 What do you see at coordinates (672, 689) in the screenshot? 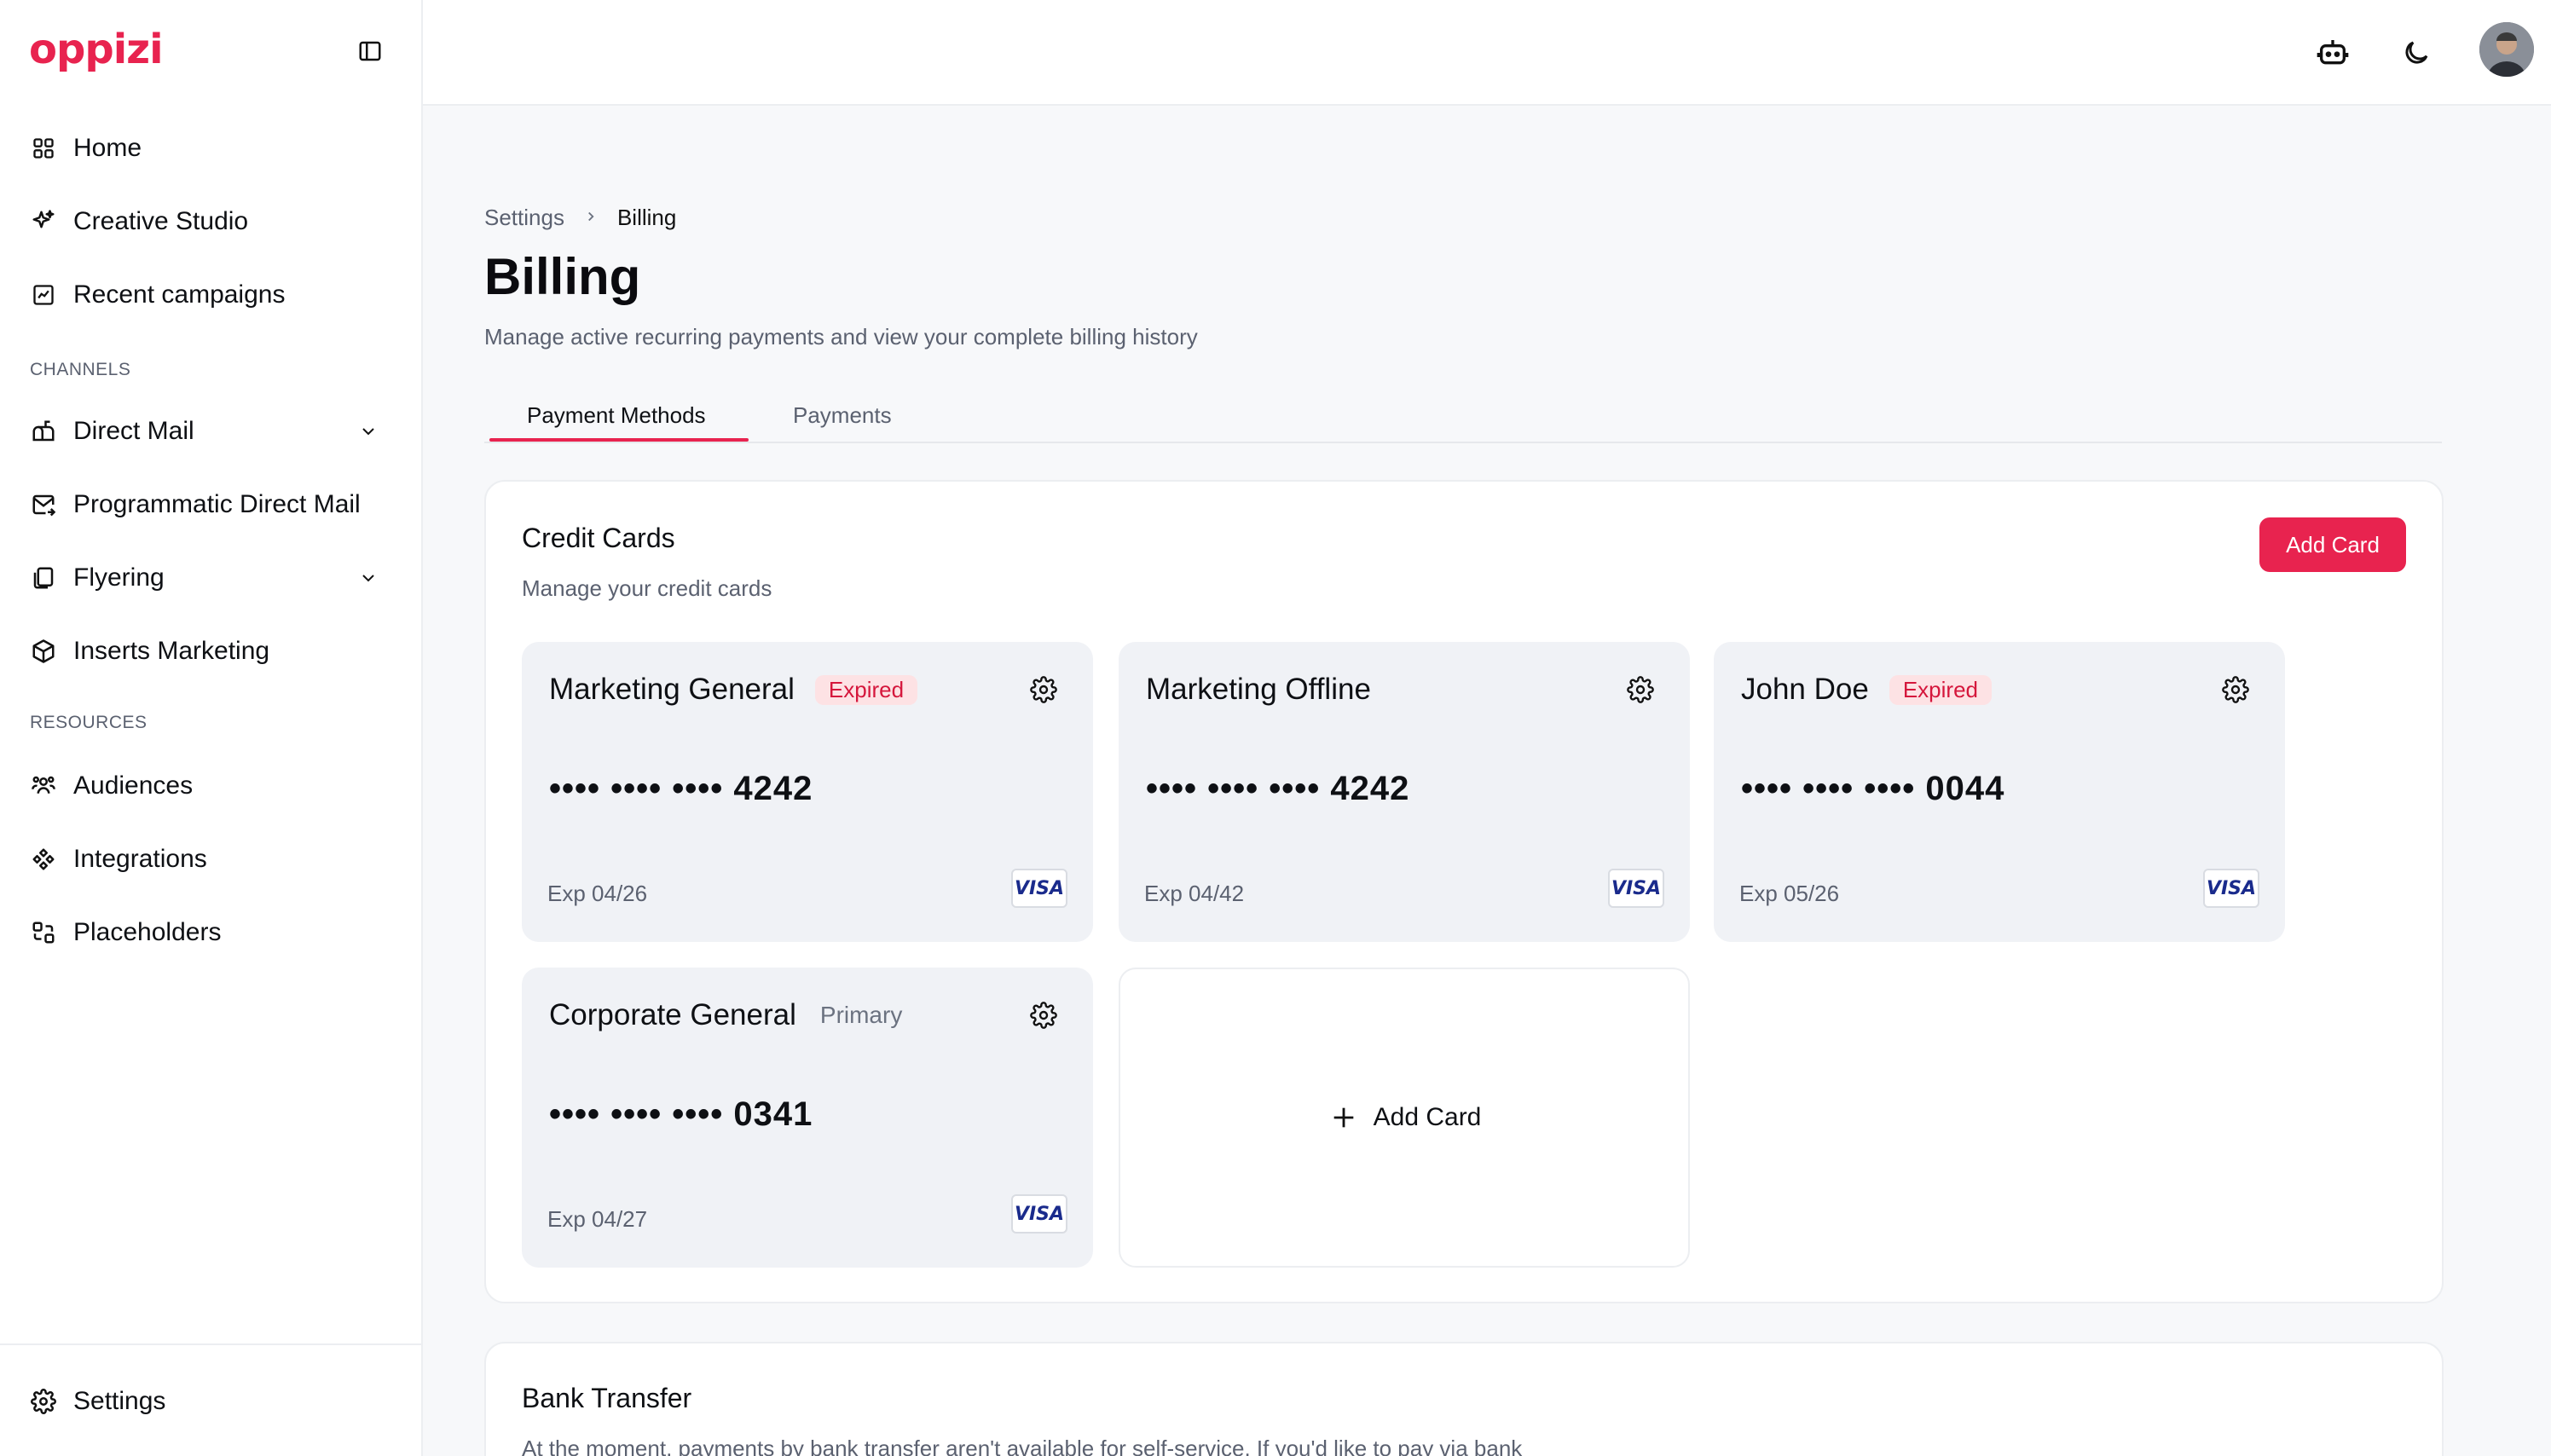
I see `card-name: Marketing General` at bounding box center [672, 689].